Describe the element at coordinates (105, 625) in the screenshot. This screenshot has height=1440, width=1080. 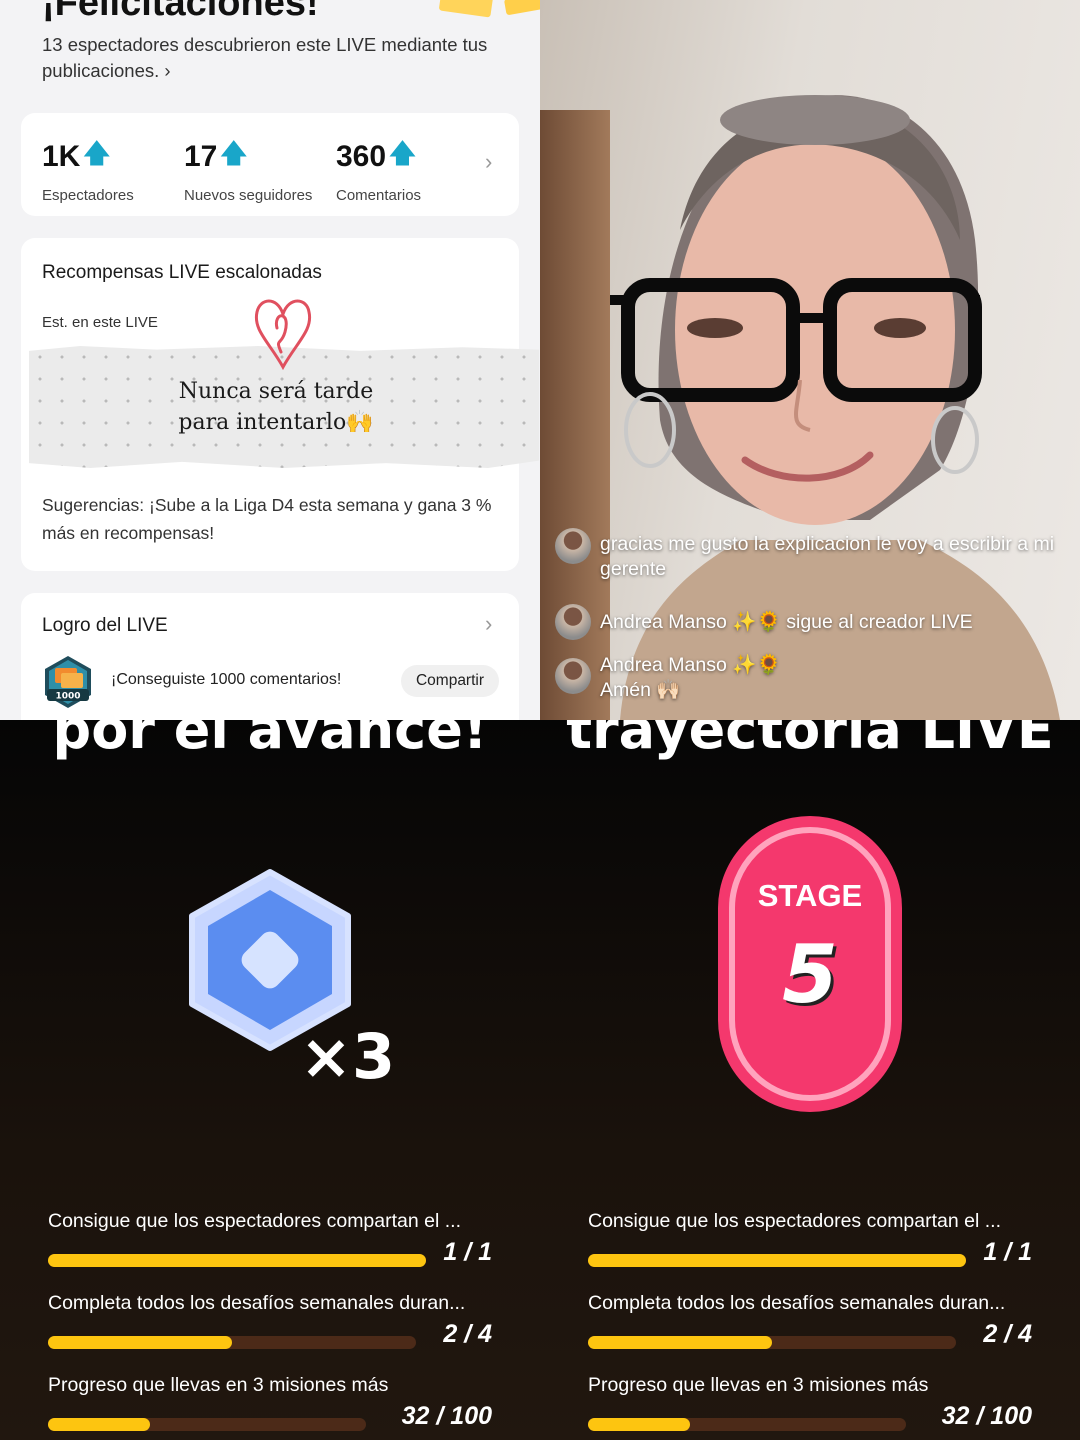
I see `achievement-title: Logro del LIVE` at that location.